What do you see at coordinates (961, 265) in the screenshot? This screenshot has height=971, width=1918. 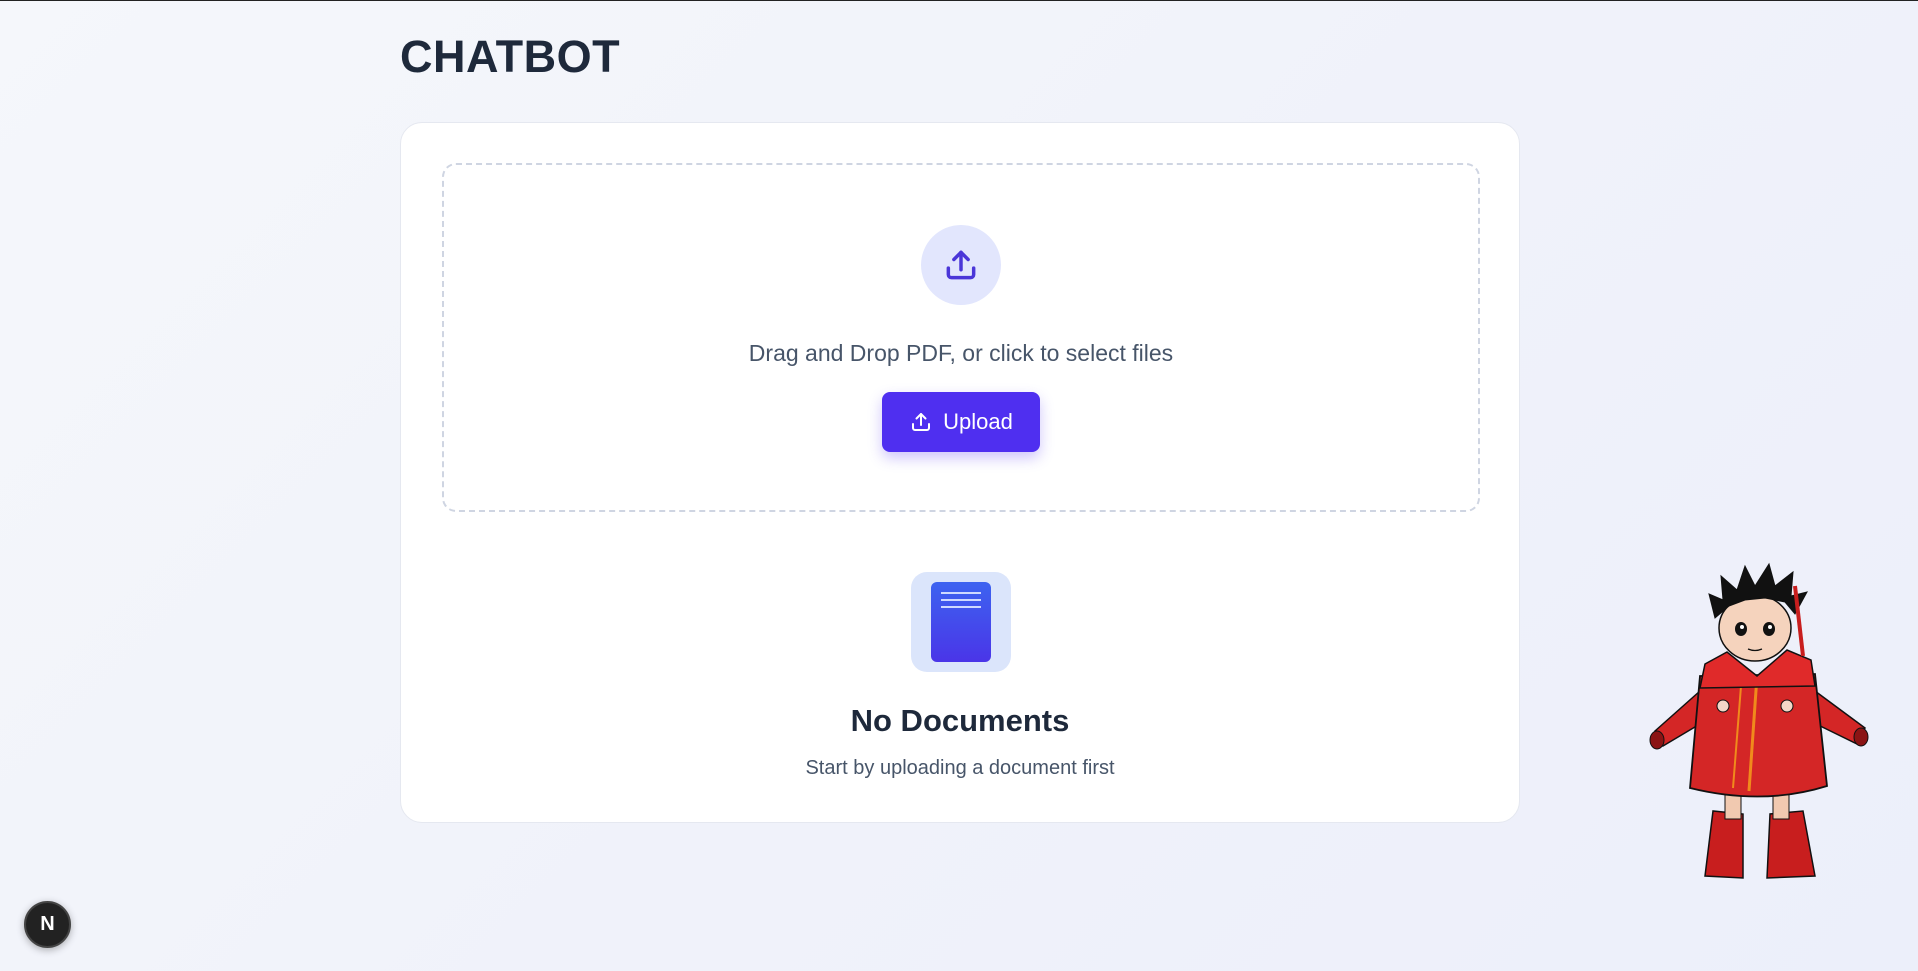 I see `upload-icon` at bounding box center [961, 265].